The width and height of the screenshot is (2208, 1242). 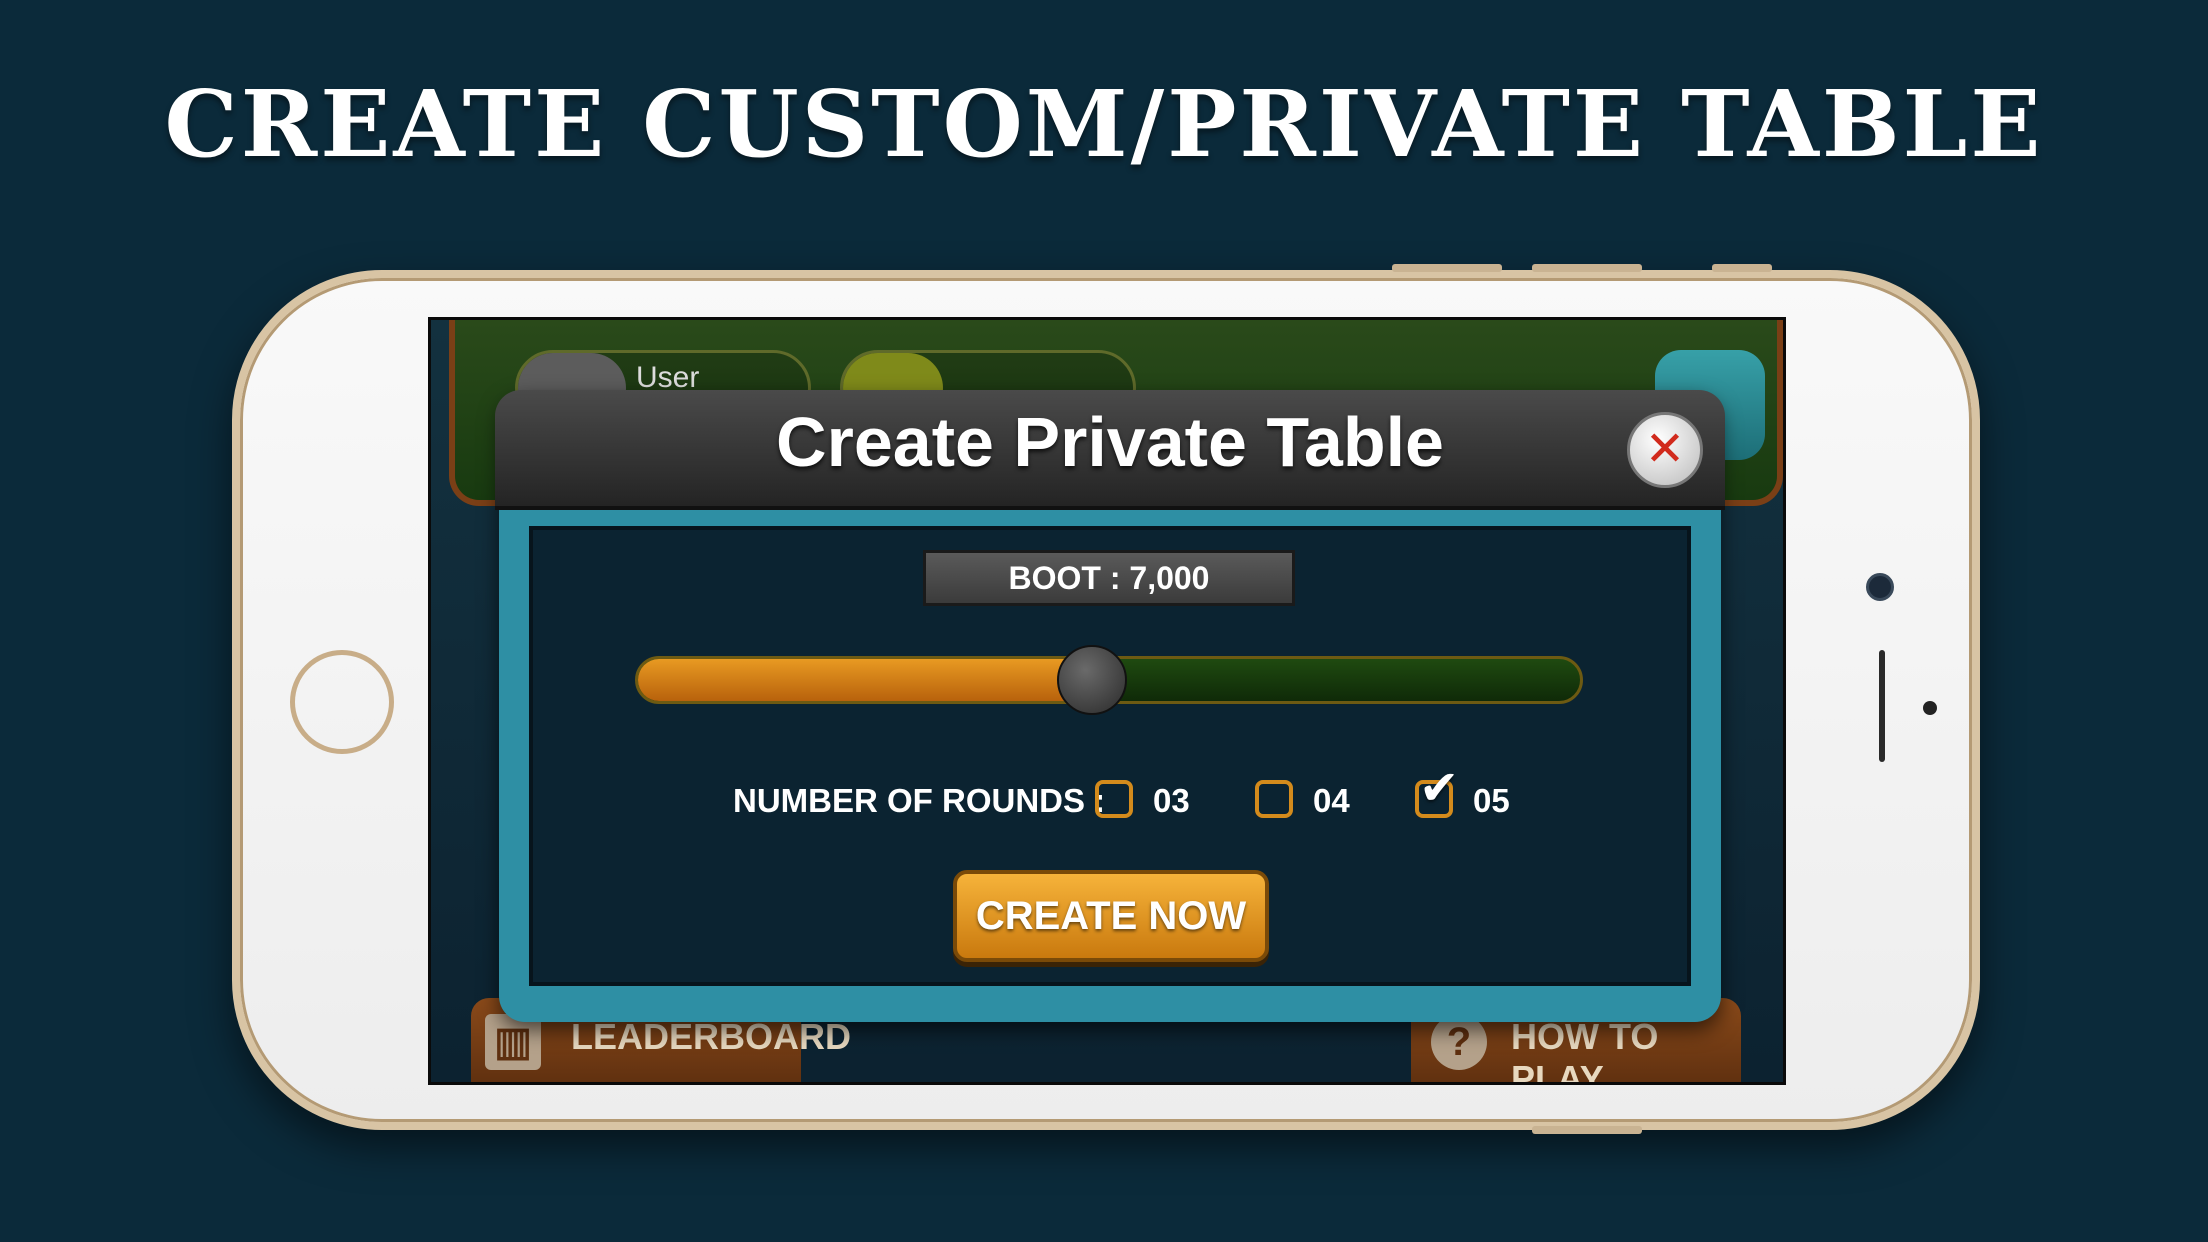 What do you see at coordinates (864, 680) in the screenshot?
I see `slider-fill` at bounding box center [864, 680].